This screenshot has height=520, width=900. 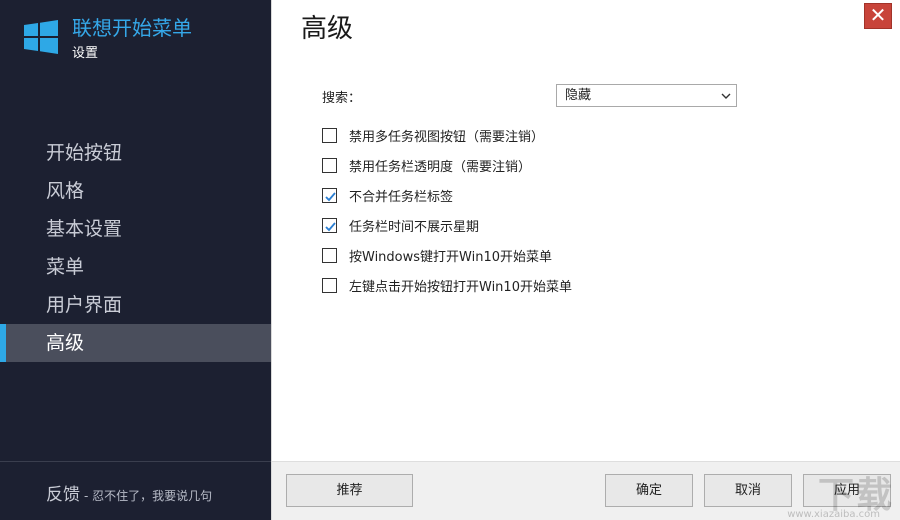 What do you see at coordinates (327, 29) in the screenshot?
I see `page-title: 高级` at bounding box center [327, 29].